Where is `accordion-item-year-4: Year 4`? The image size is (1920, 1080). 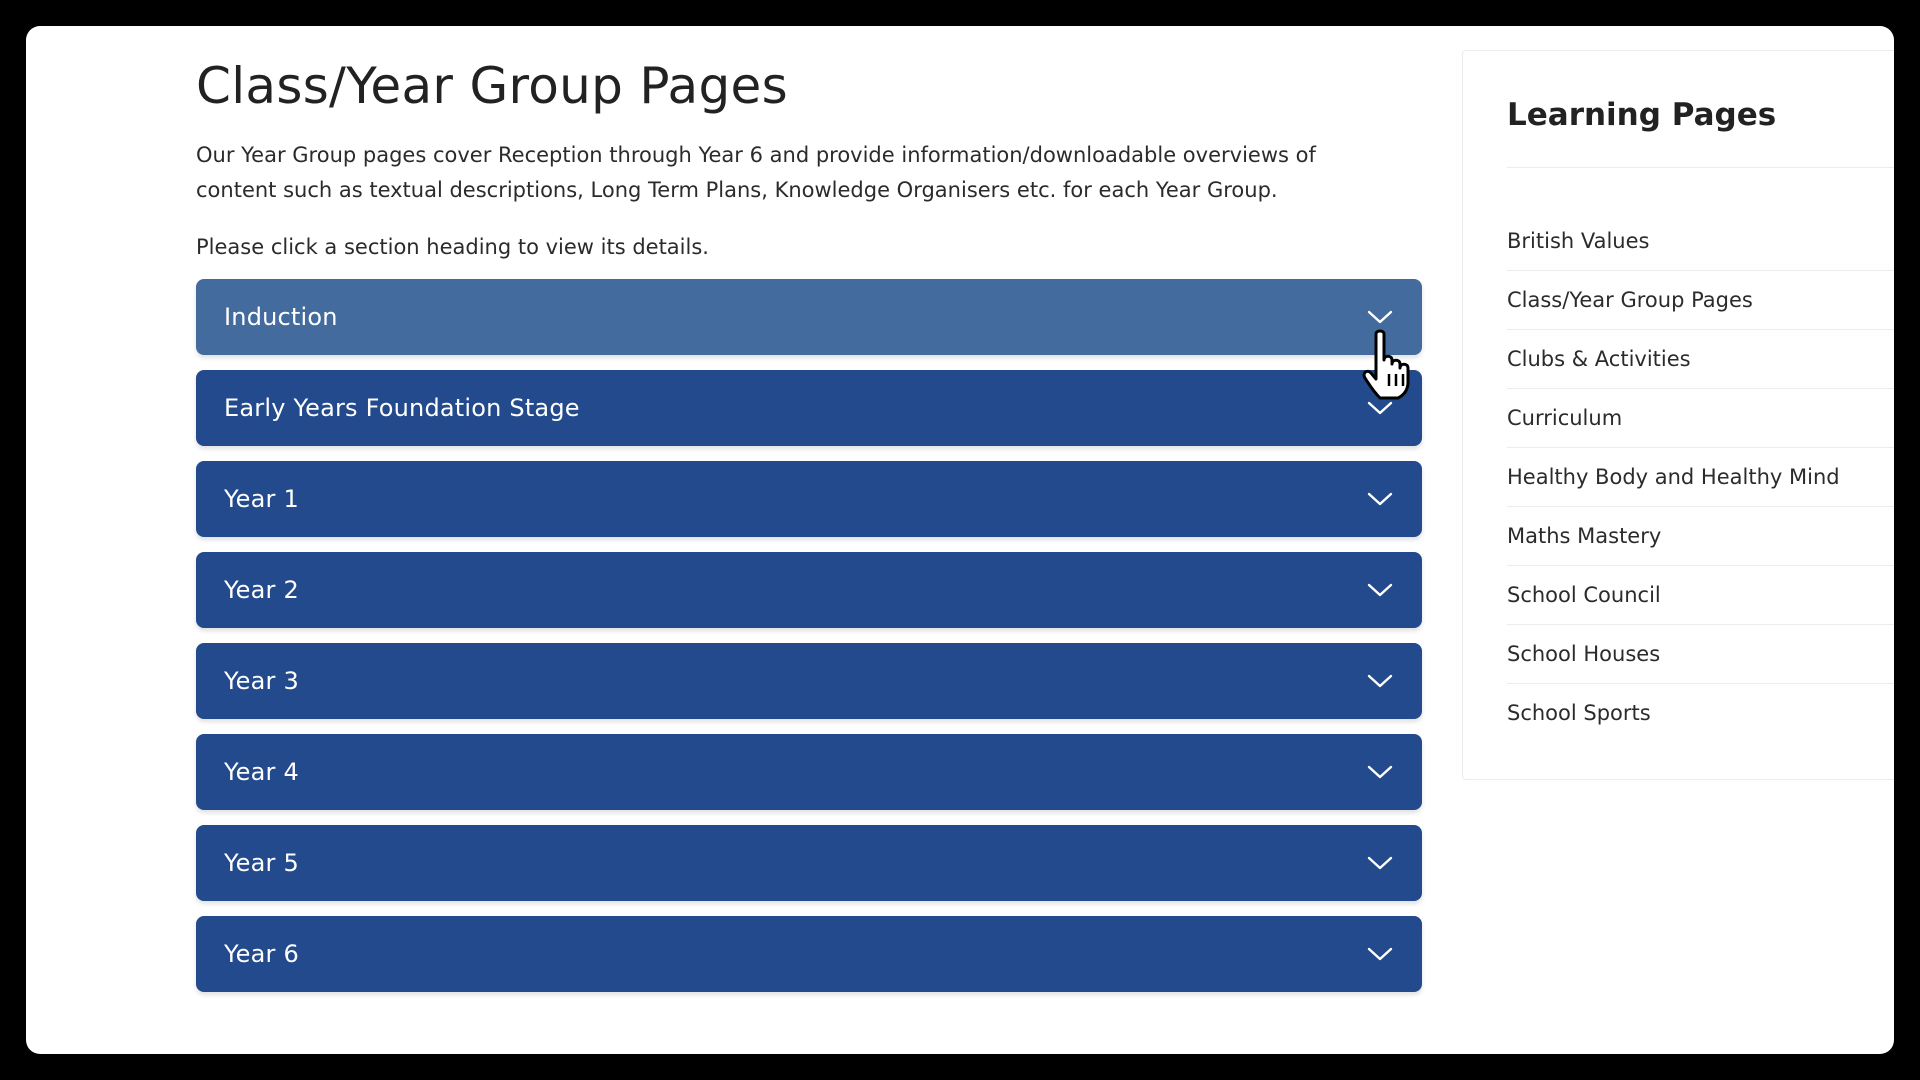 accordion-item-year-4: Year 4 is located at coordinates (809, 772).